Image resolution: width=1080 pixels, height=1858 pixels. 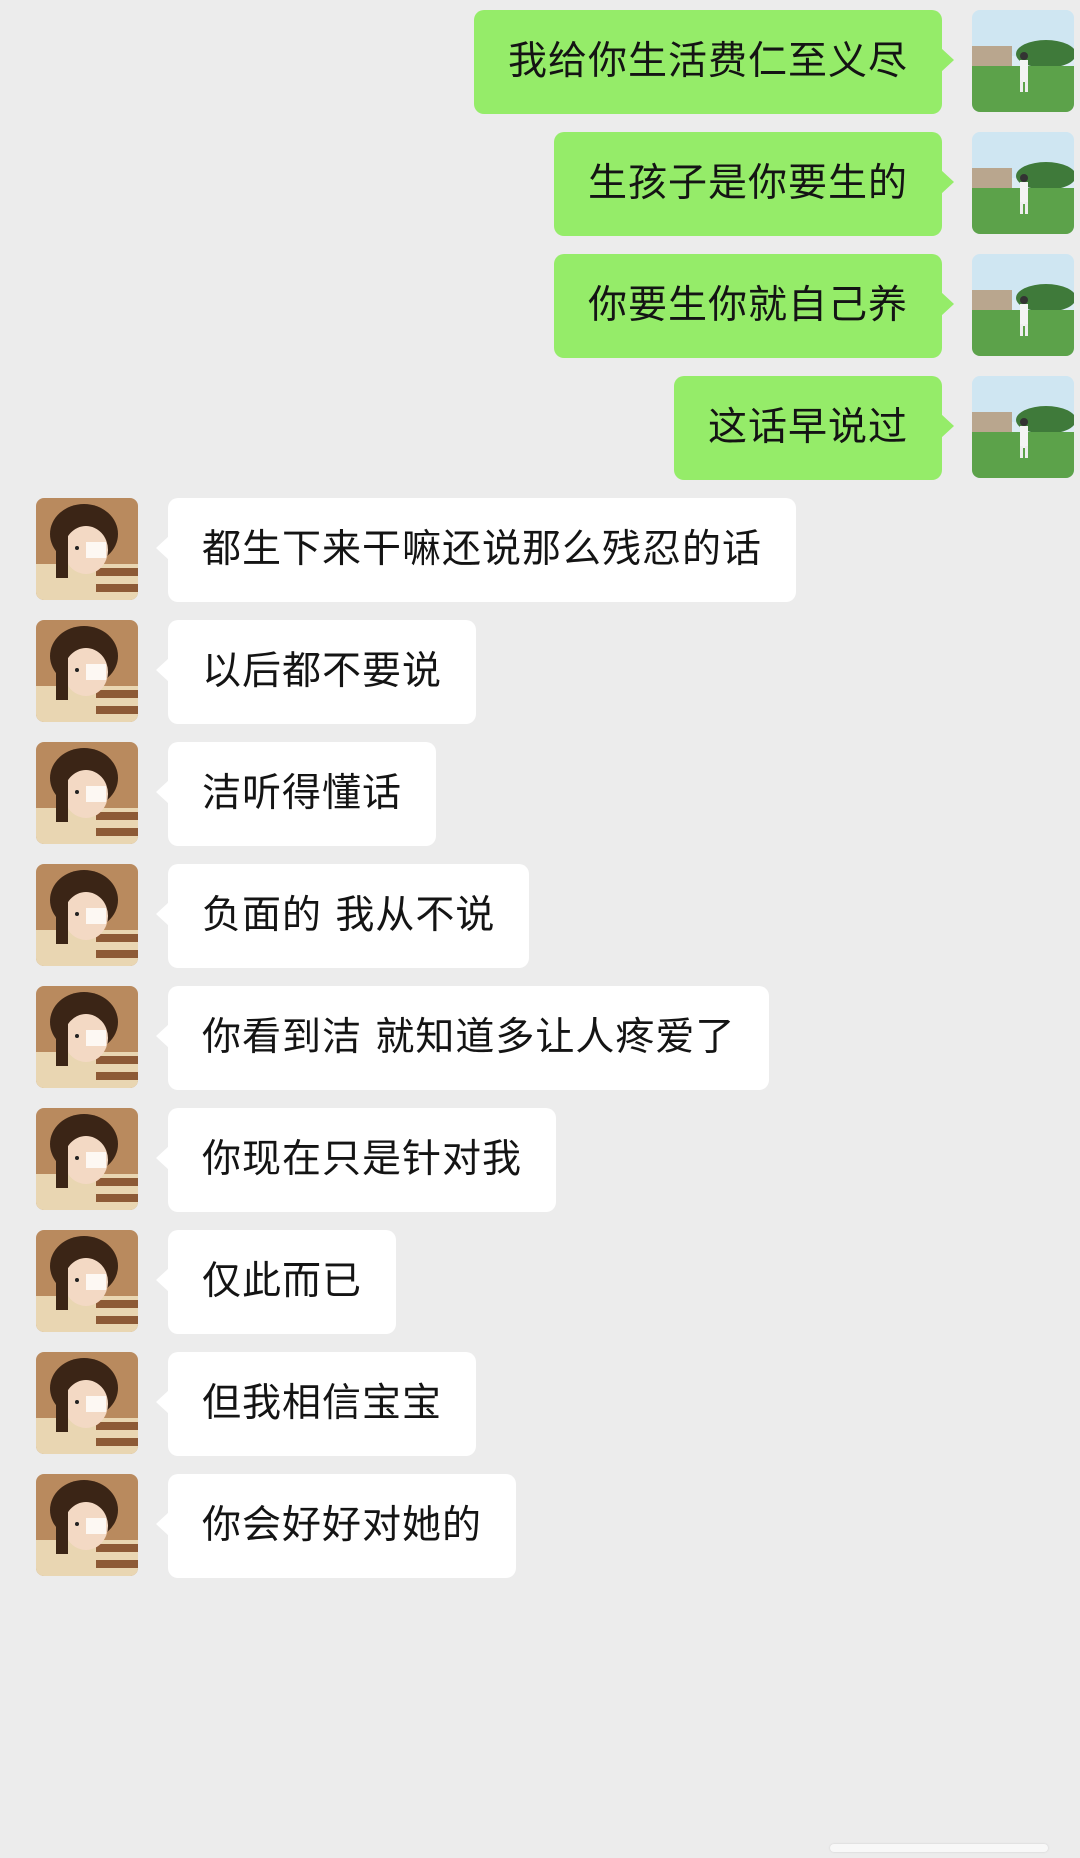 I want to click on message-bubble: 我给你生活费仁至义尽, so click(x=714, y=62).